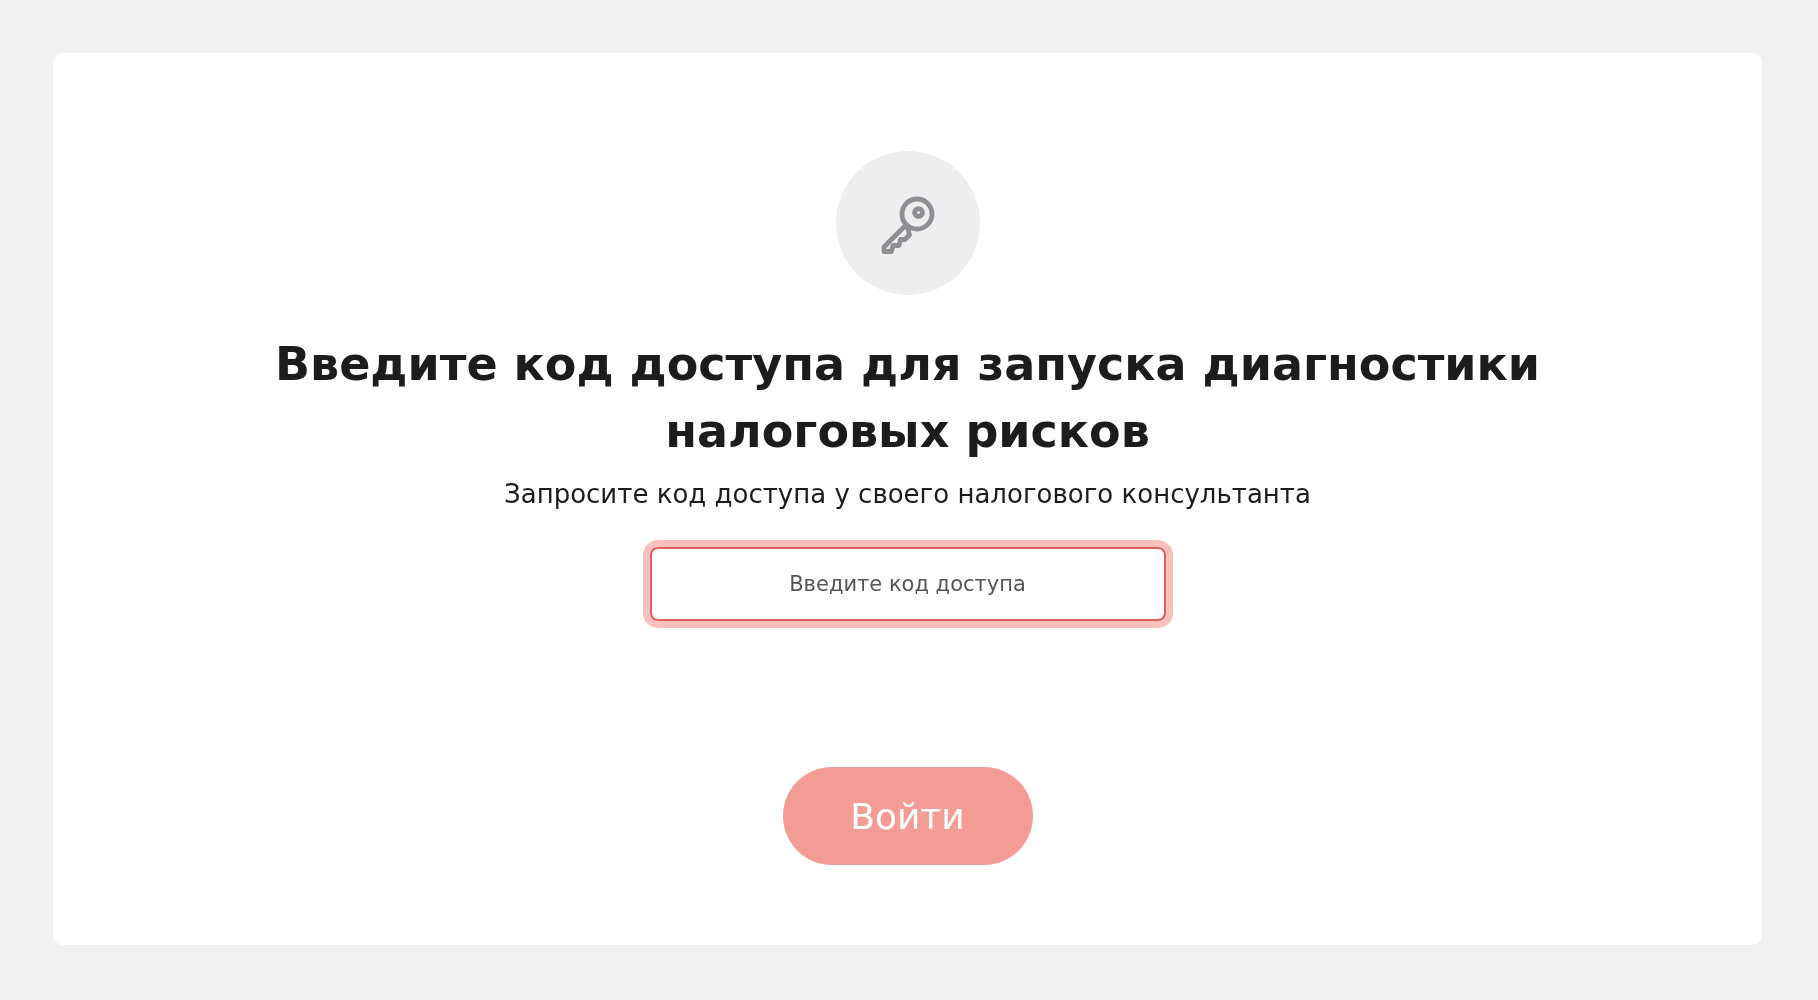  What do you see at coordinates (907, 584) in the screenshot?
I see `access-code-field: Введите код доступа` at bounding box center [907, 584].